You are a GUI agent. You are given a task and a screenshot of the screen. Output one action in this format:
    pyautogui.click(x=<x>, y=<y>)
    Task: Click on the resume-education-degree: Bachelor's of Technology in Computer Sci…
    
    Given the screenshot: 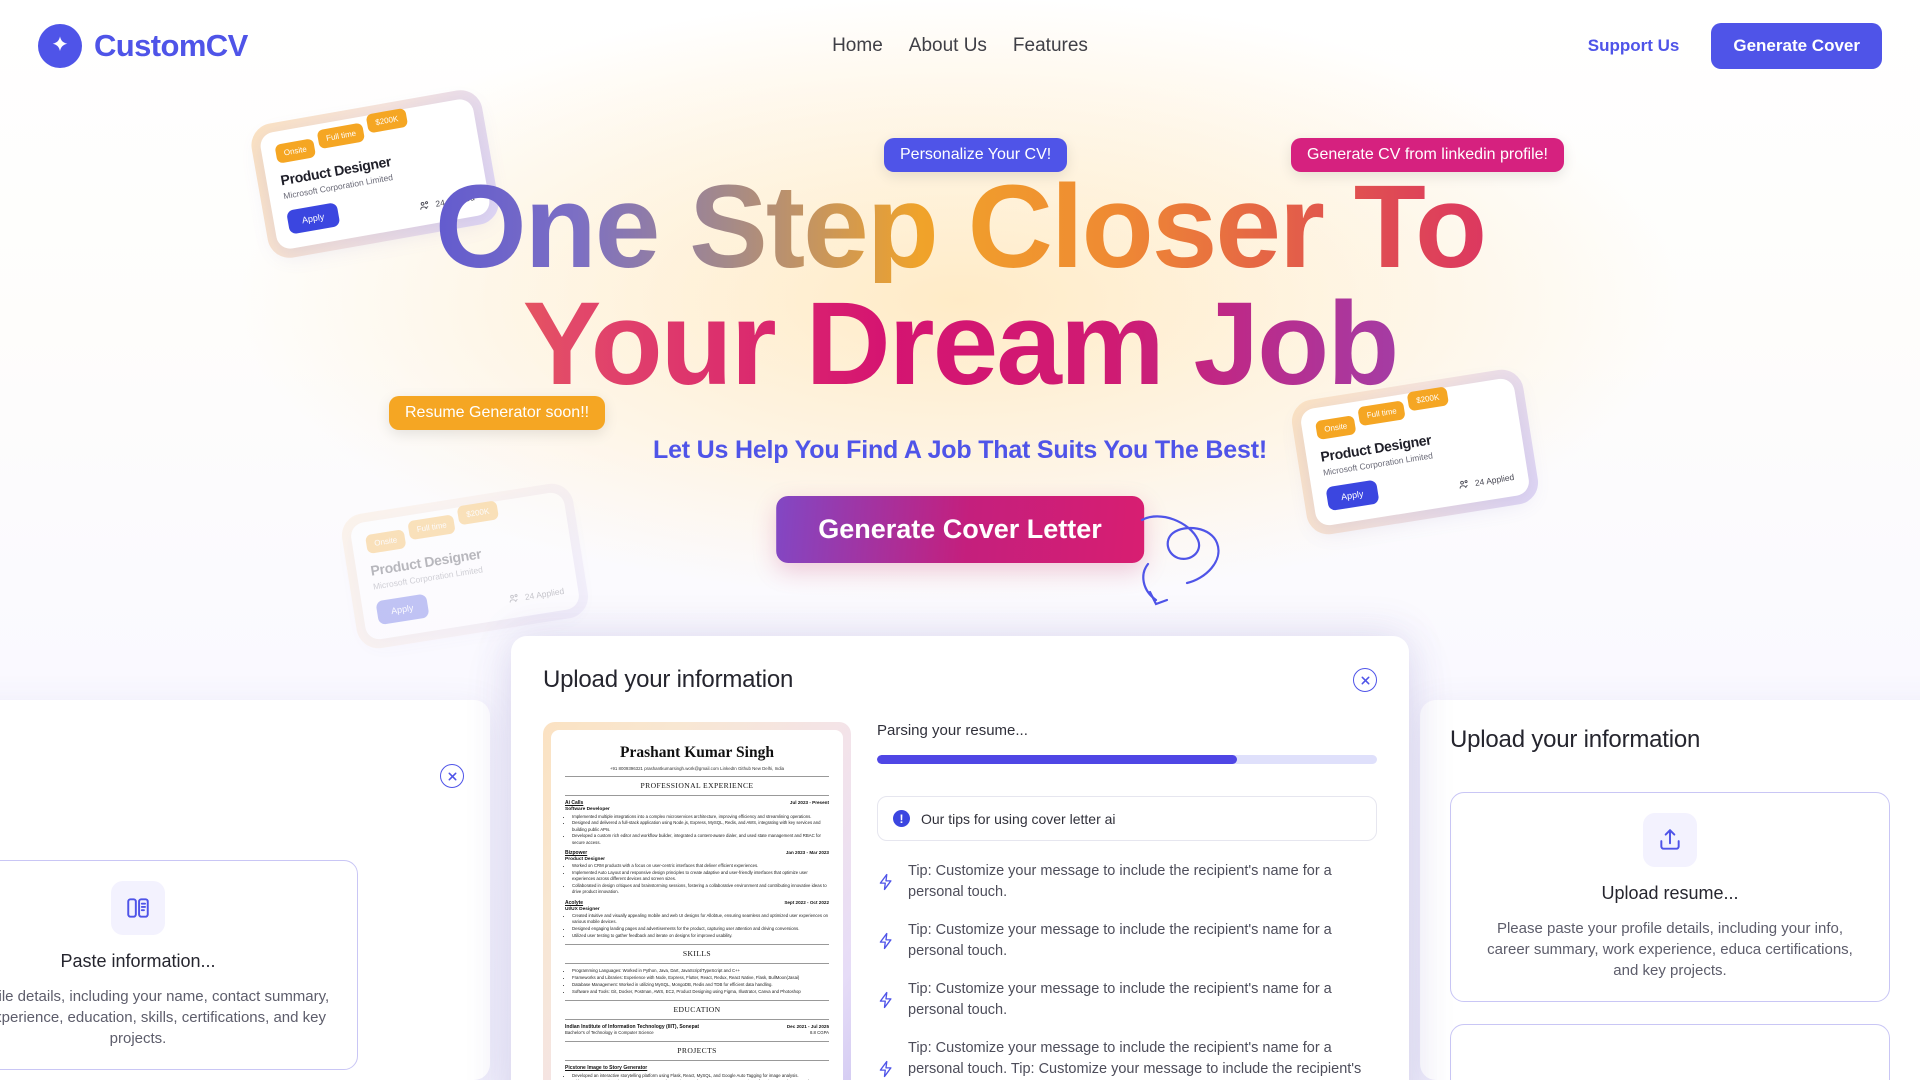 What is the action you would take?
    pyautogui.click(x=609, y=1032)
    